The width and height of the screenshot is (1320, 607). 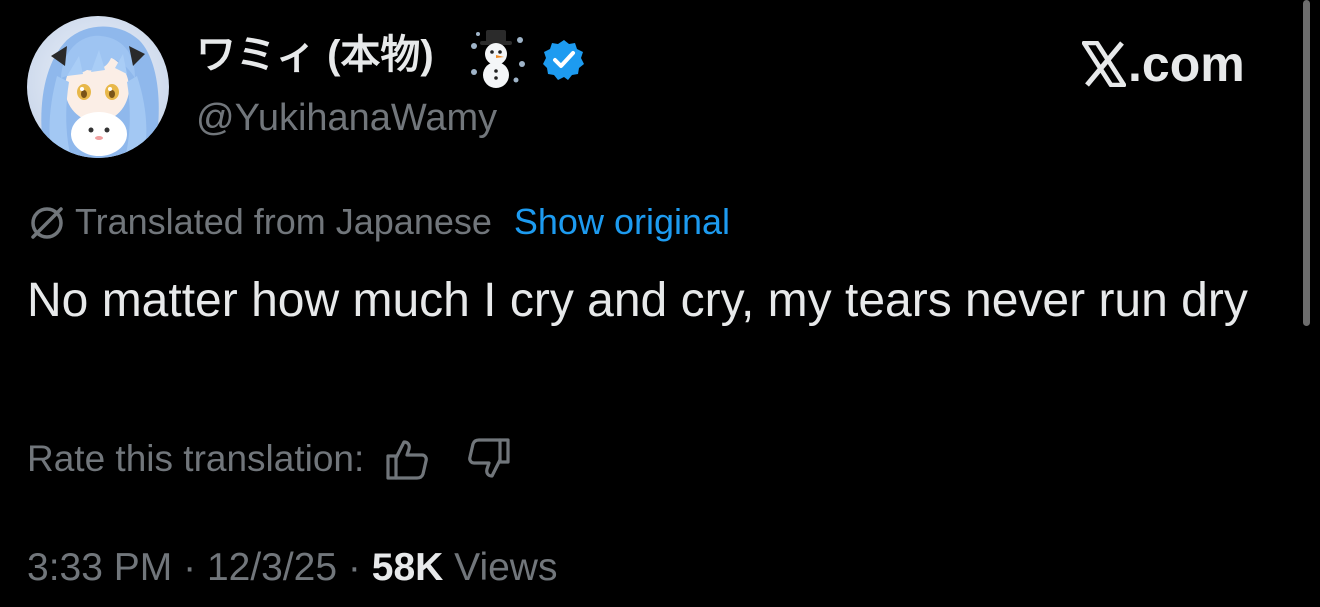 I want to click on translated-from-label: Translated from Japanese, so click(x=283, y=221).